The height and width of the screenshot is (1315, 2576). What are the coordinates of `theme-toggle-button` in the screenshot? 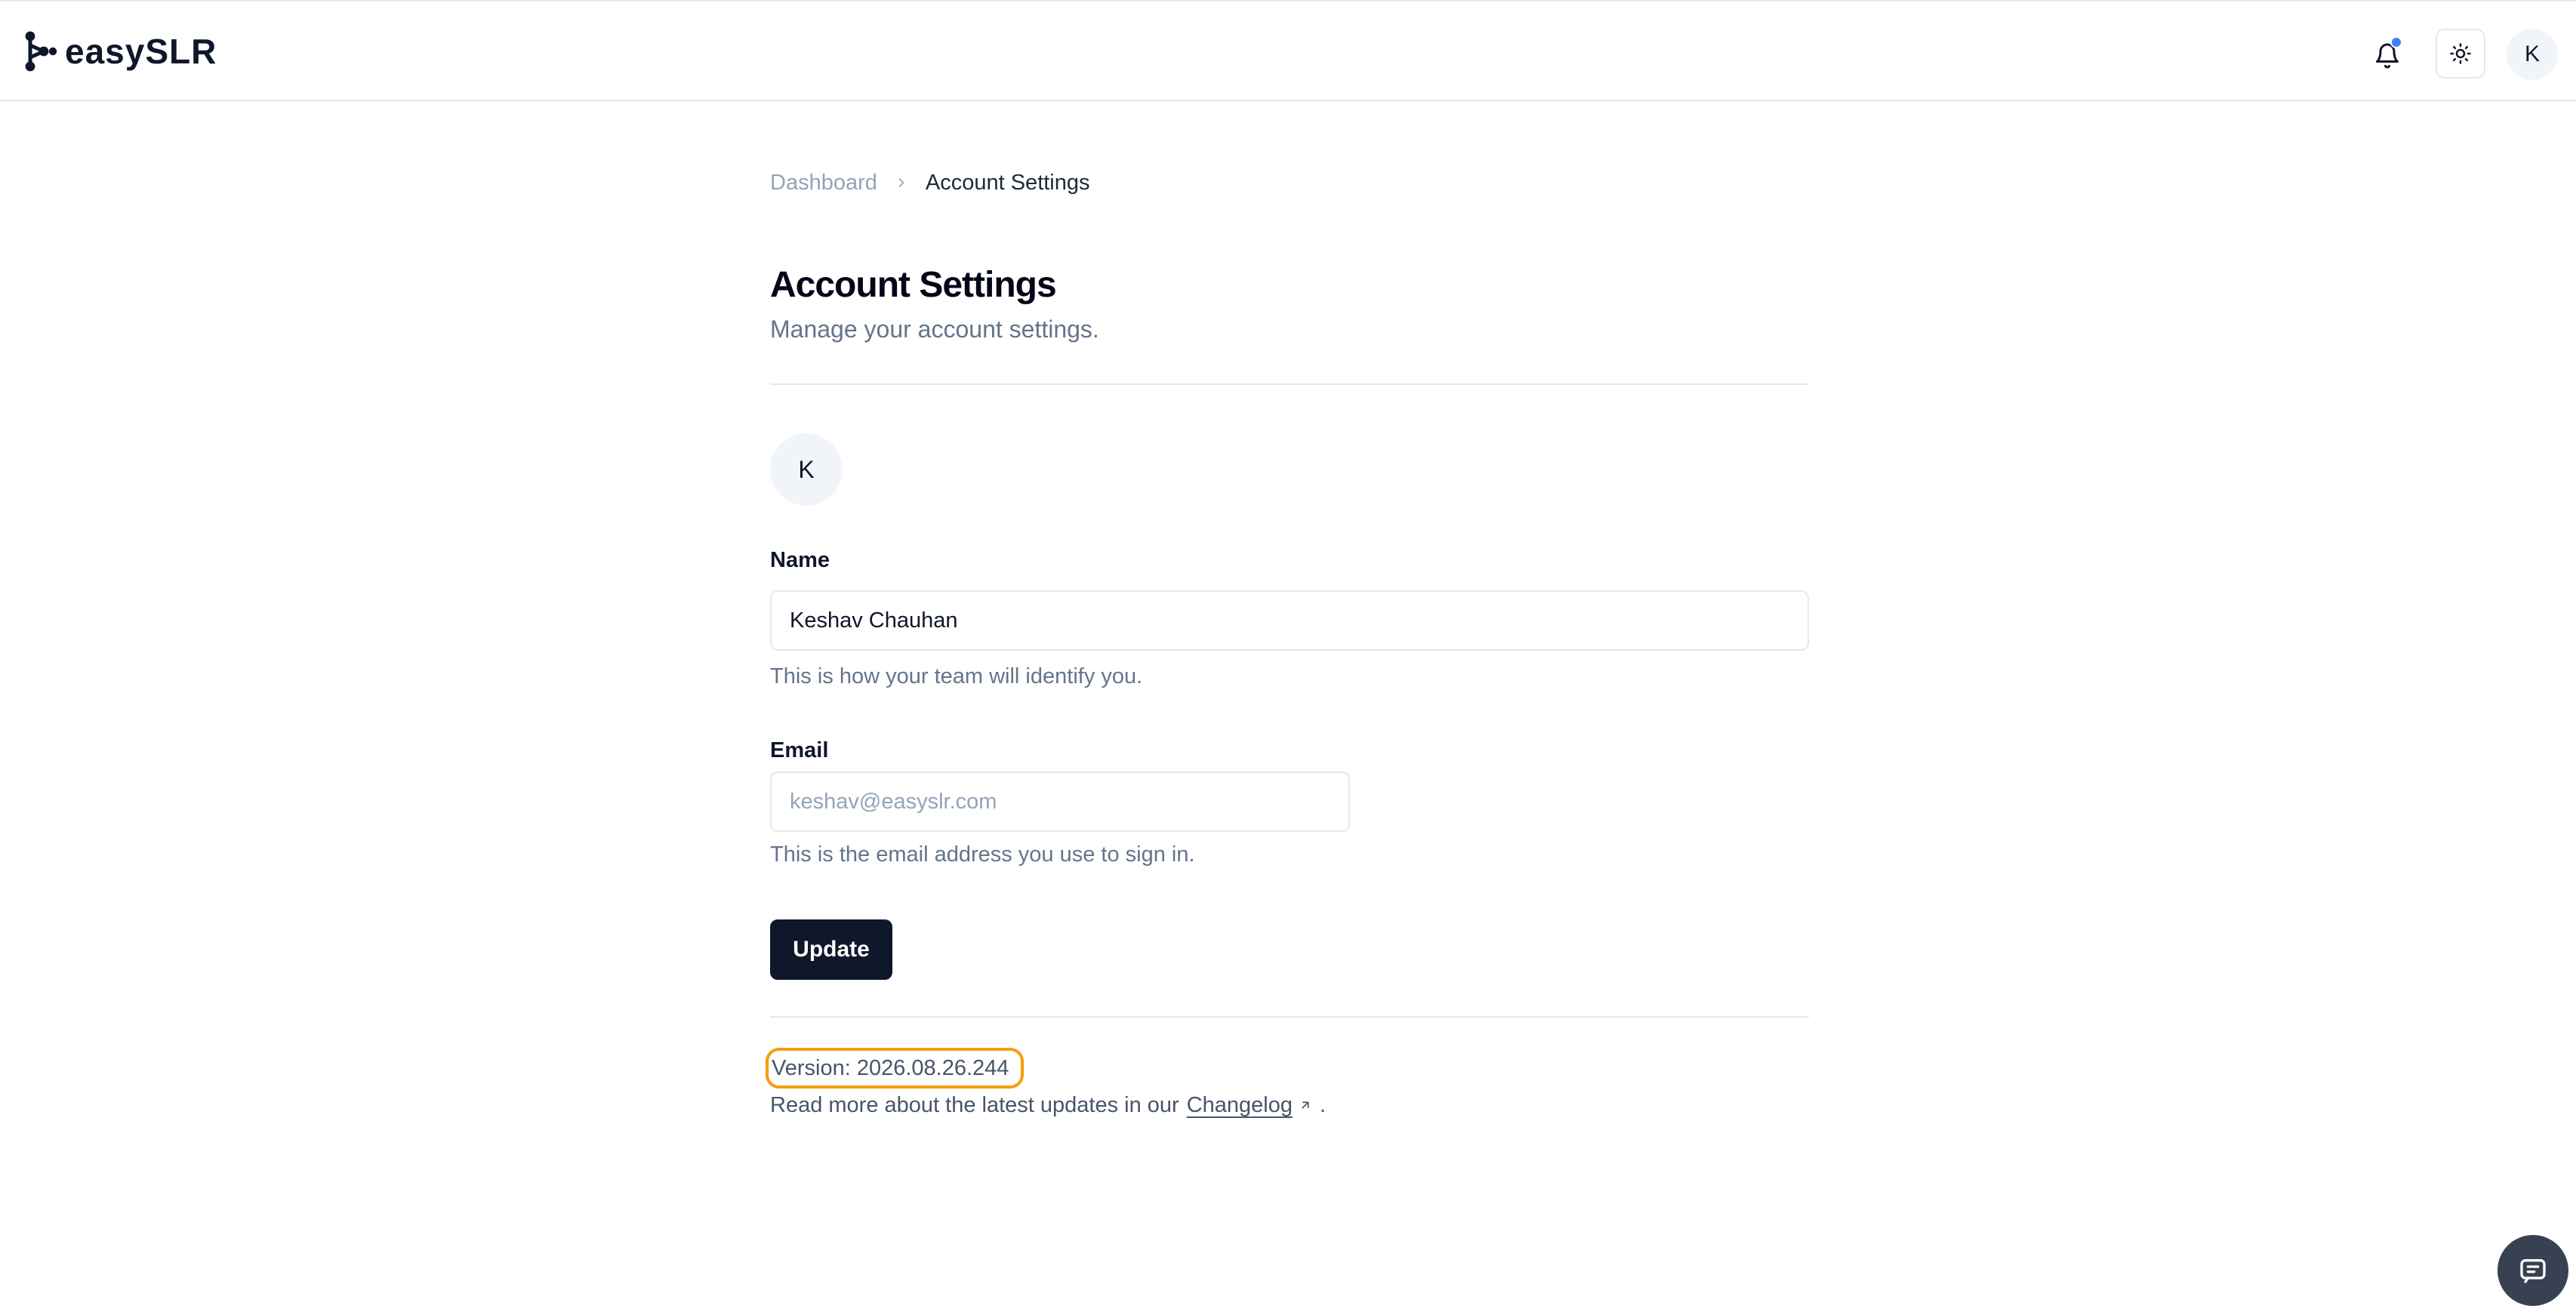 It's located at (2460, 54).